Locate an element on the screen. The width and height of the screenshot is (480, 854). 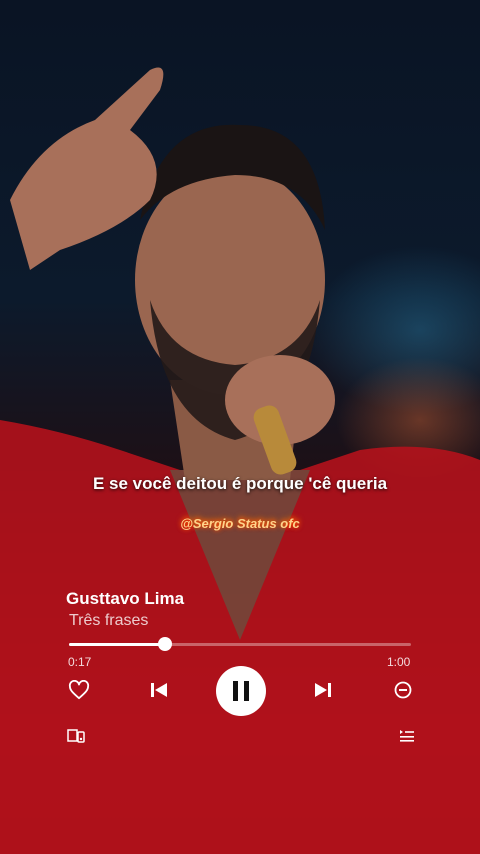
lyric-caption: E se você deitou é porque 'cê queria is located at coordinates (240, 483).